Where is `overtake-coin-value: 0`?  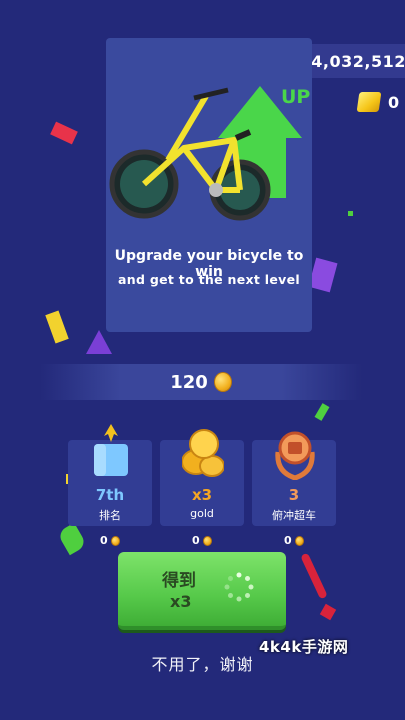
overtake-coin-value: 0 is located at coordinates (288, 540).